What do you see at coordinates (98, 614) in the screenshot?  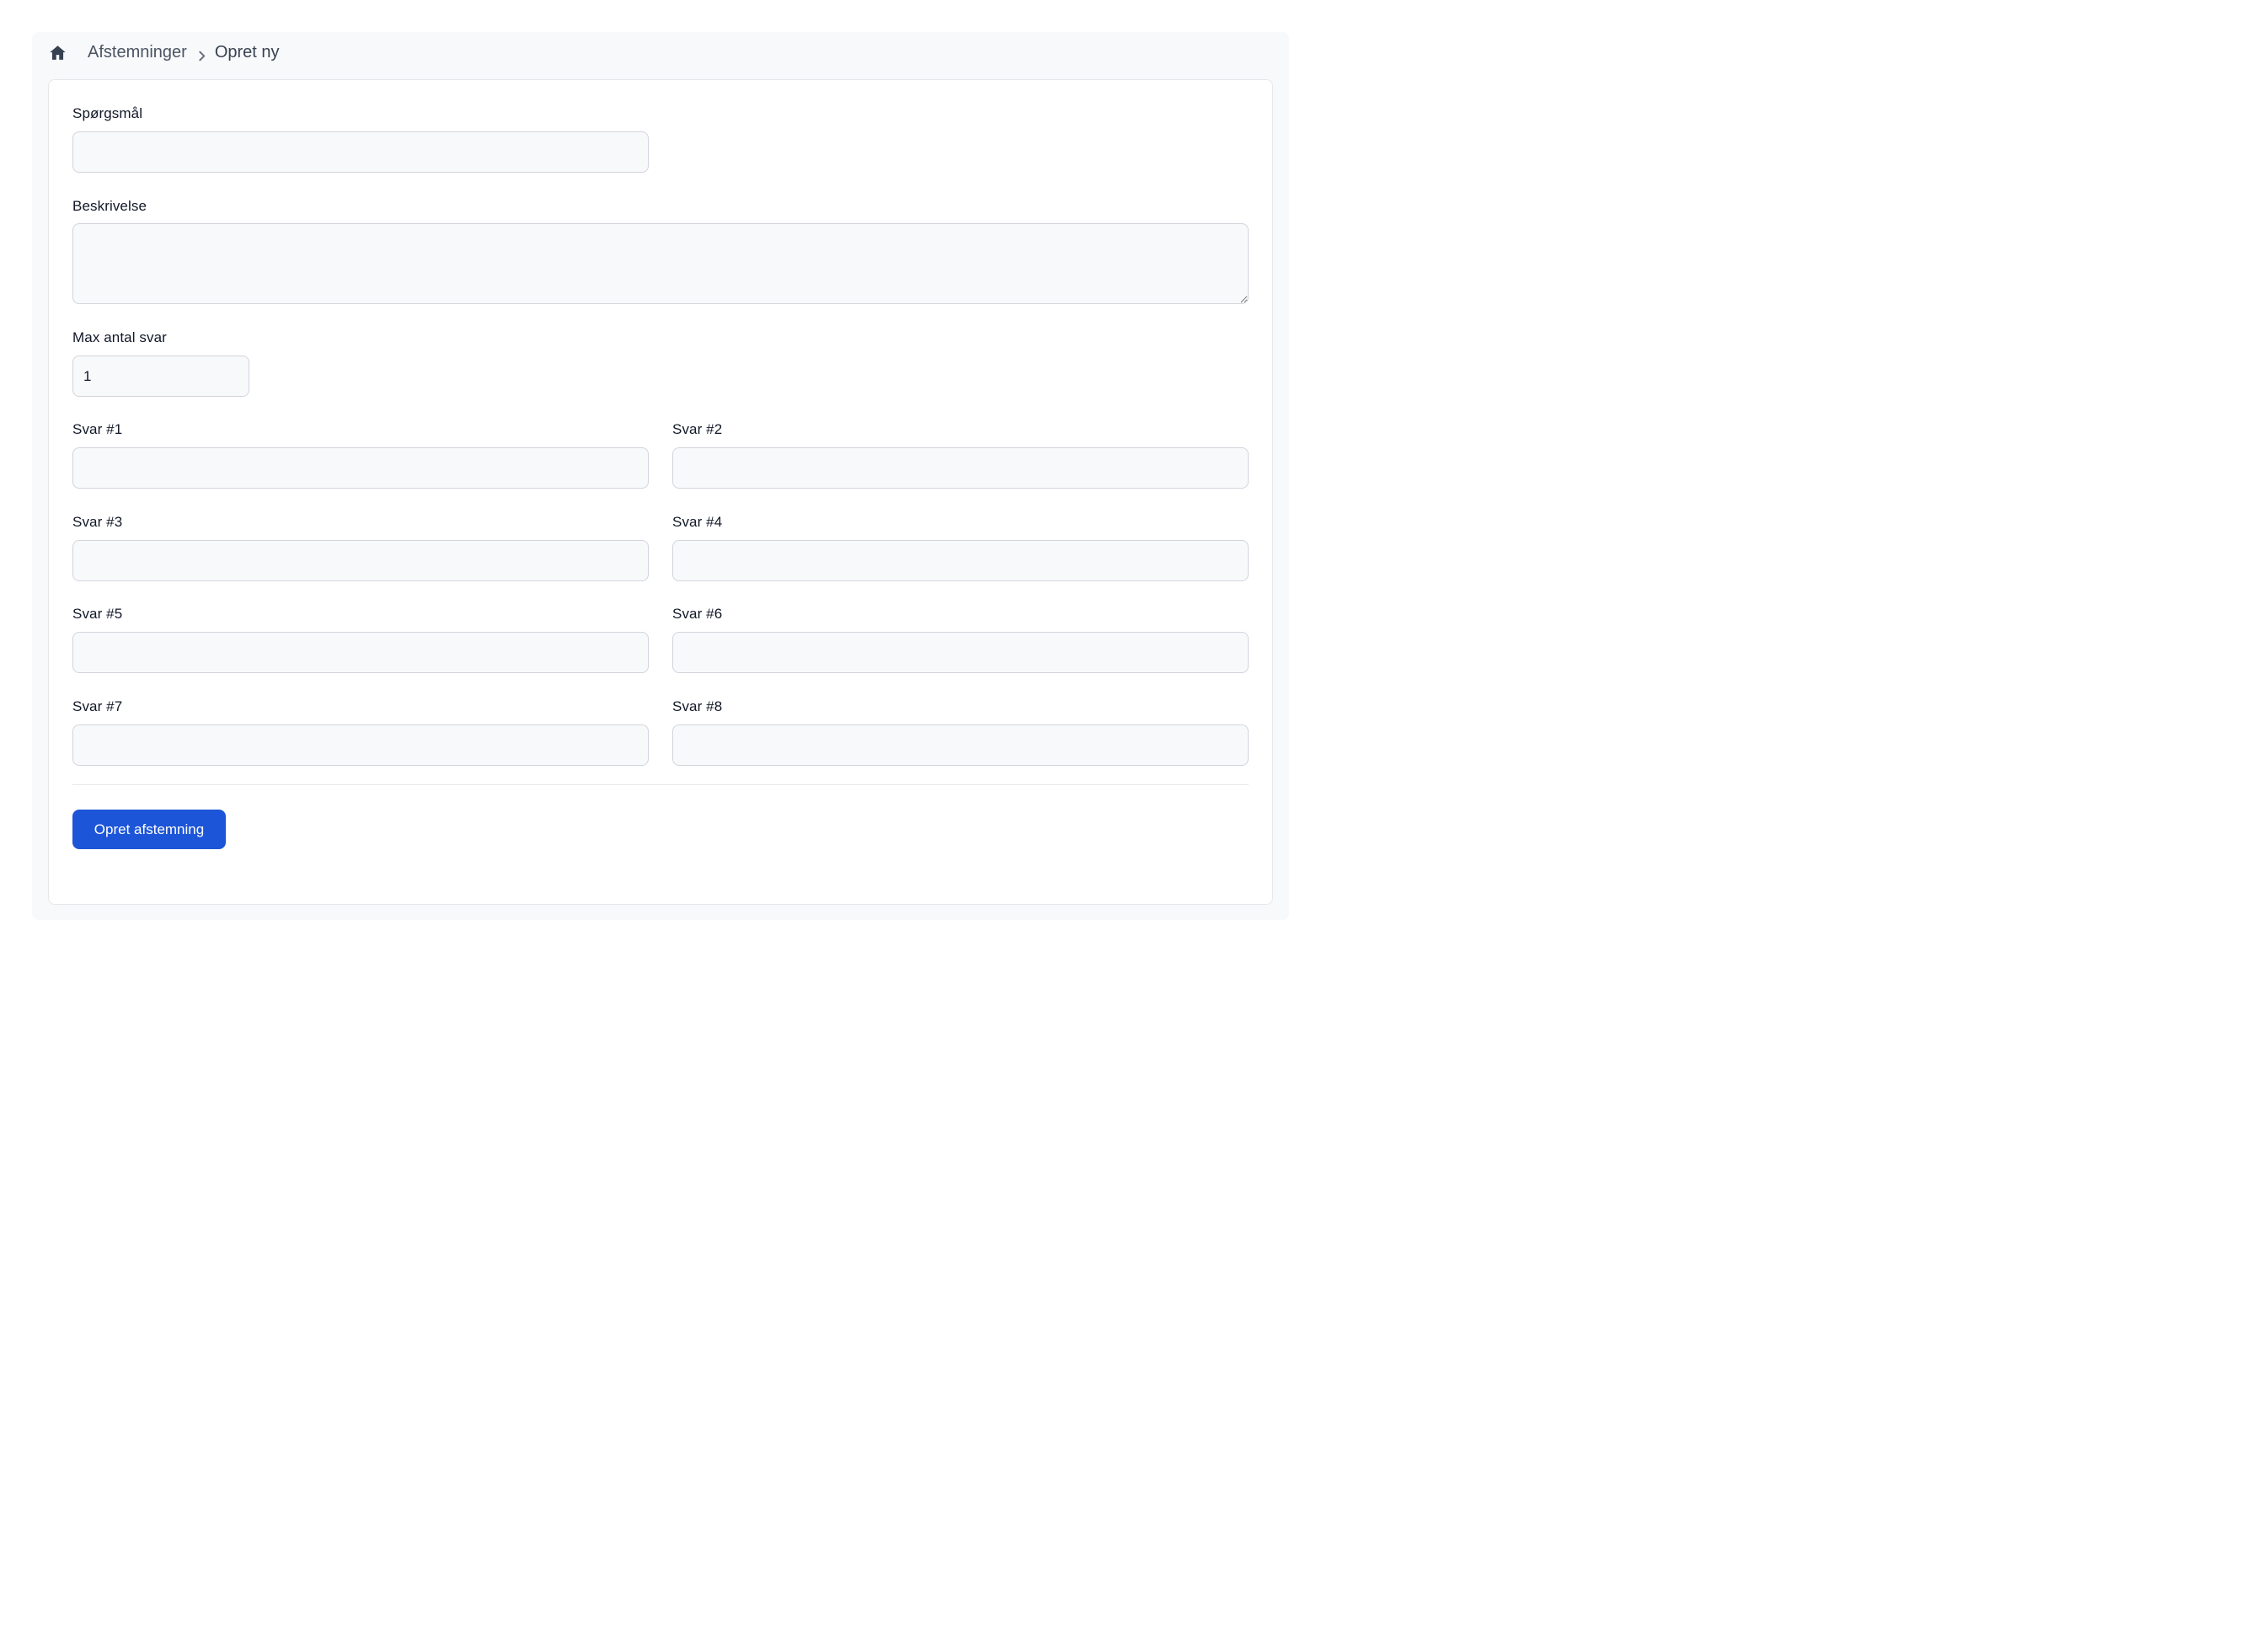 I see `answer-5-label: Svar #5` at bounding box center [98, 614].